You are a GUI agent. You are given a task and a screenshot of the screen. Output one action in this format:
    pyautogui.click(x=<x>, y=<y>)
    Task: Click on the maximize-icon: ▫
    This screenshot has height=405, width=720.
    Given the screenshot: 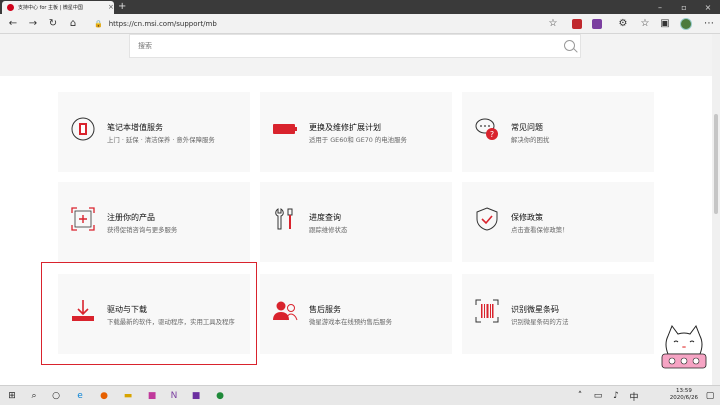 What is the action you would take?
    pyautogui.click(x=684, y=7)
    